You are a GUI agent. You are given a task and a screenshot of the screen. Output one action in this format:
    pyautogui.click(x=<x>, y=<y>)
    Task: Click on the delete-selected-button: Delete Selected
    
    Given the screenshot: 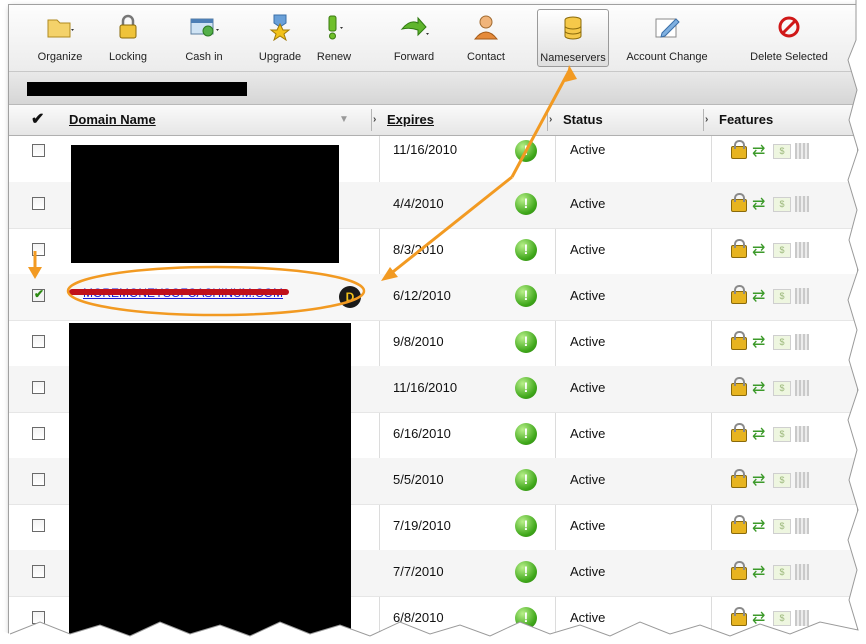 What is the action you would take?
    pyautogui.click(x=789, y=38)
    